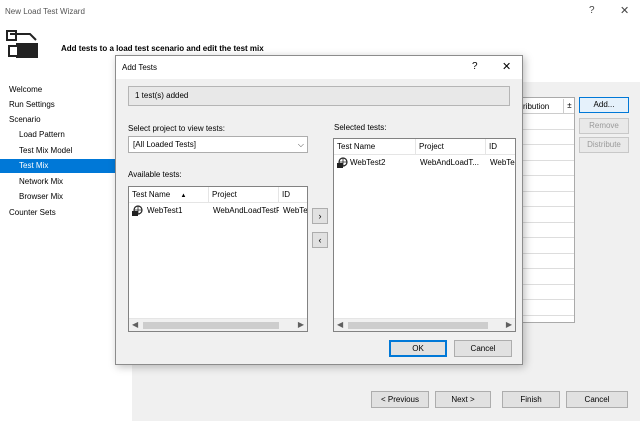  What do you see at coordinates (360, 127) in the screenshot?
I see `selected-tests-label: Selected tests:` at bounding box center [360, 127].